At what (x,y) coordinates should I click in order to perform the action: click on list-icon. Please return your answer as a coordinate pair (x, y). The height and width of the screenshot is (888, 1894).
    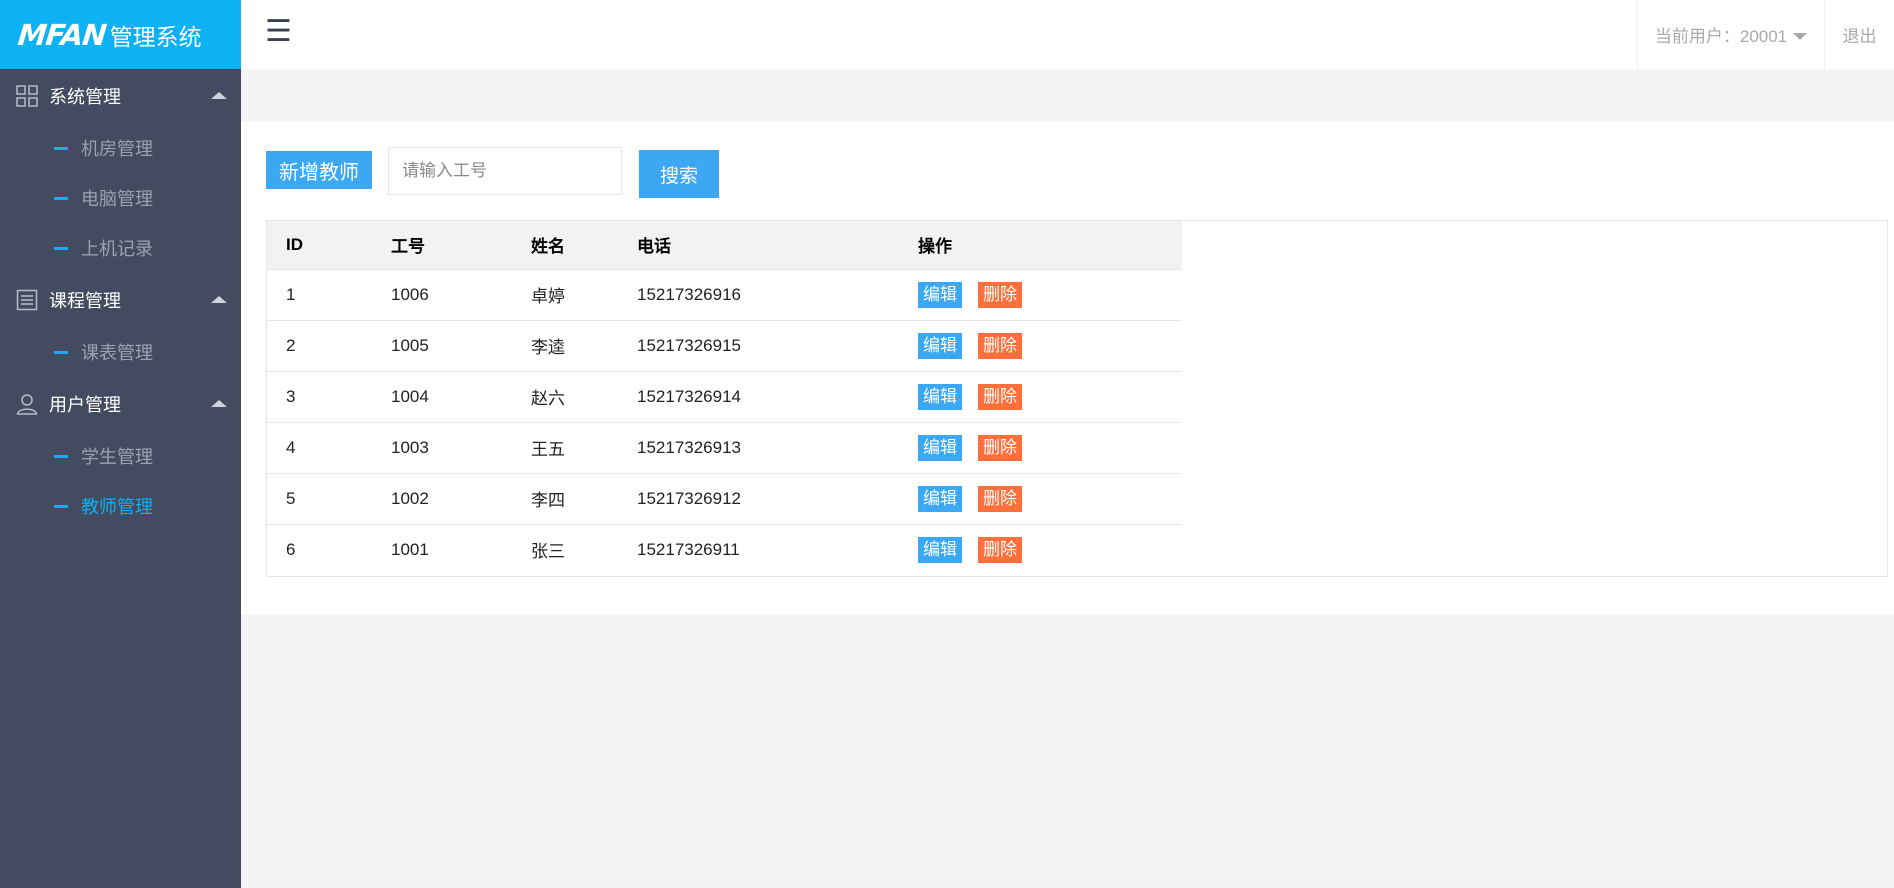
    Looking at the image, I should click on (27, 300).